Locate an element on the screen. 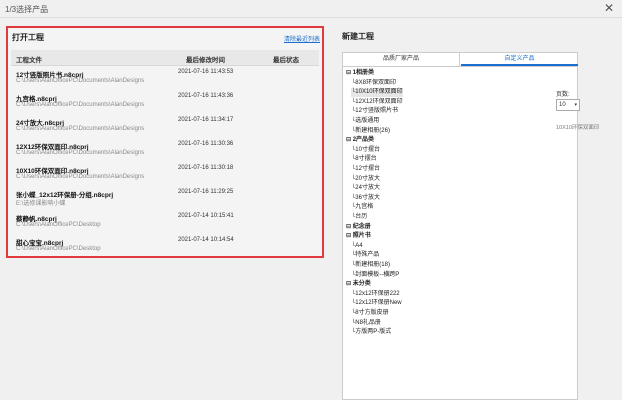 This screenshot has width=622, height=400. project-path: E:\选修课影响小蝶 is located at coordinates (41, 204).